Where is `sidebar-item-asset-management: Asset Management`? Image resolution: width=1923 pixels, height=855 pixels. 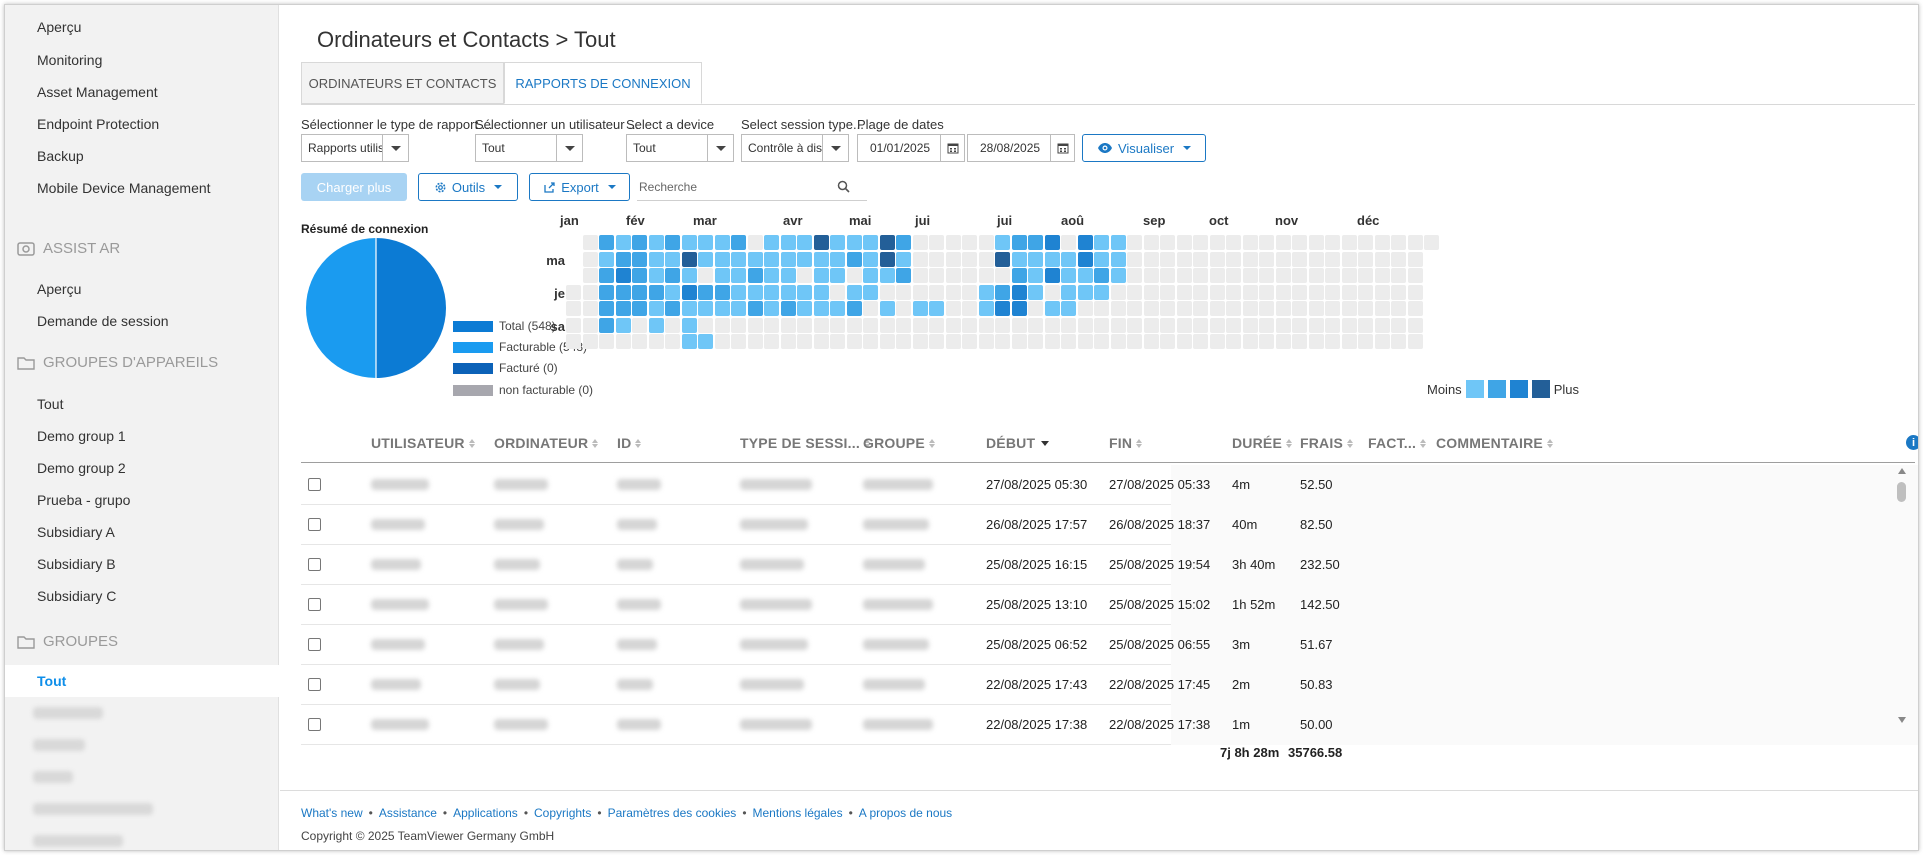
sidebar-item-asset-management: Asset Management is located at coordinates (97, 92).